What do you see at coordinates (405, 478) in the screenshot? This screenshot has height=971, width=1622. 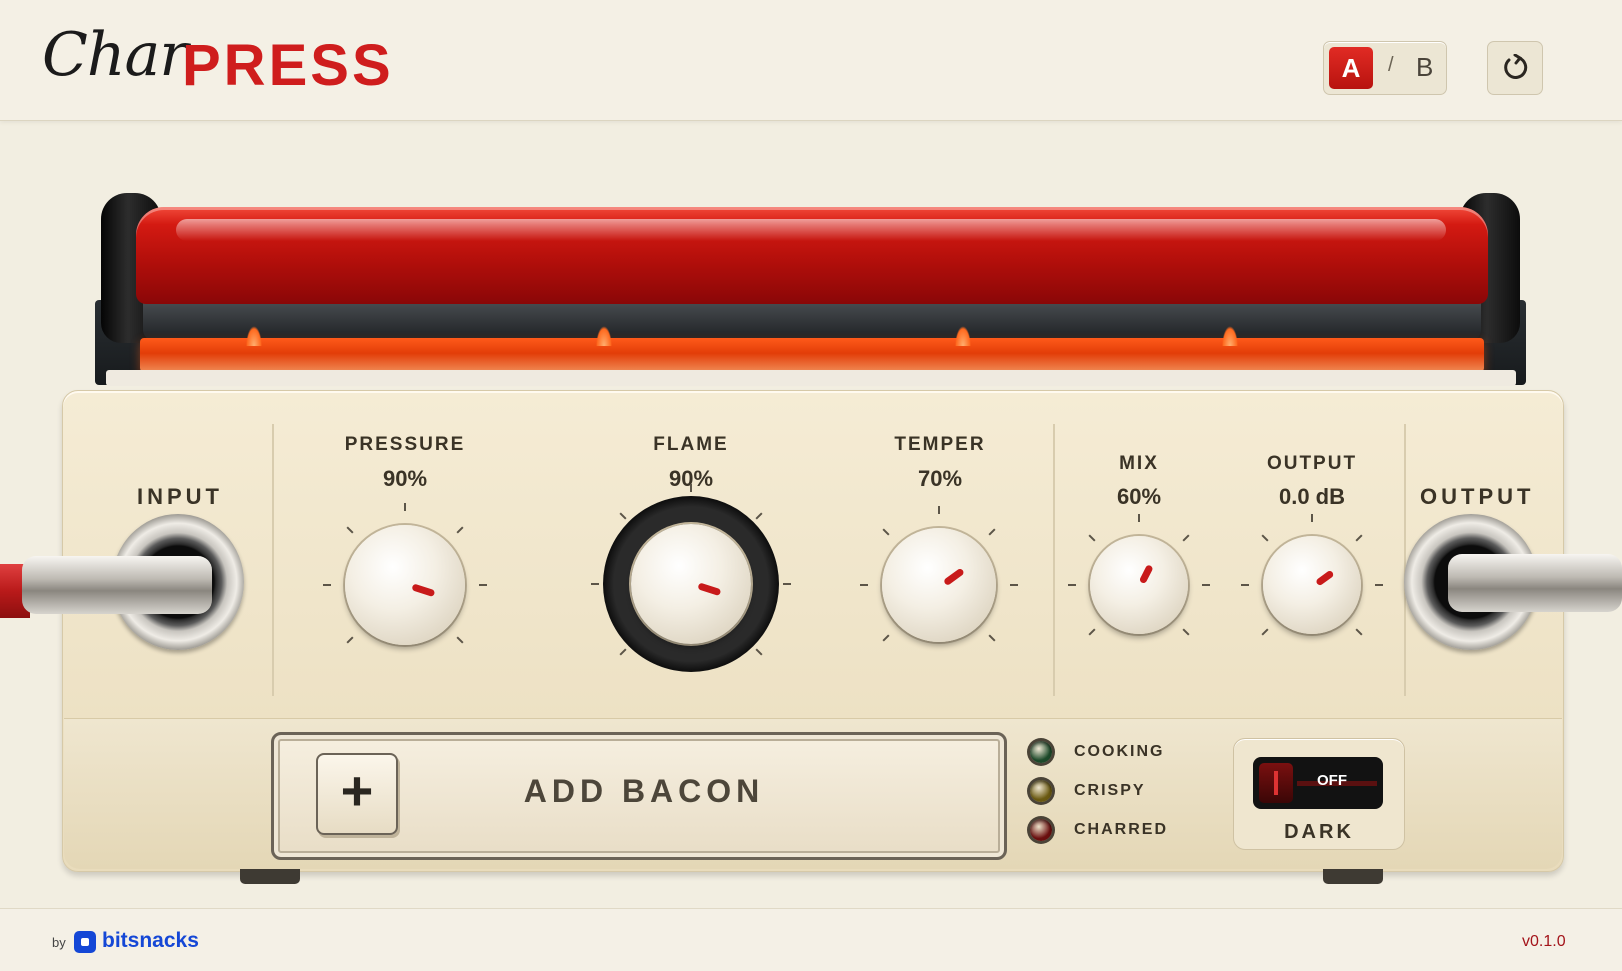 I see `pressure-value: 90%` at bounding box center [405, 478].